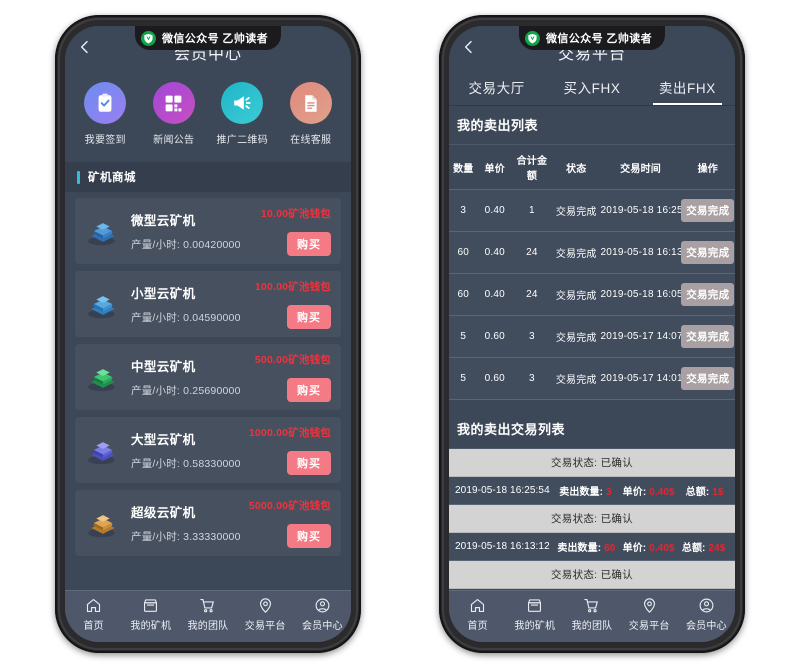 The image size is (800, 668). I want to click on miner-price: 500.00矿池钱包, so click(292, 360).